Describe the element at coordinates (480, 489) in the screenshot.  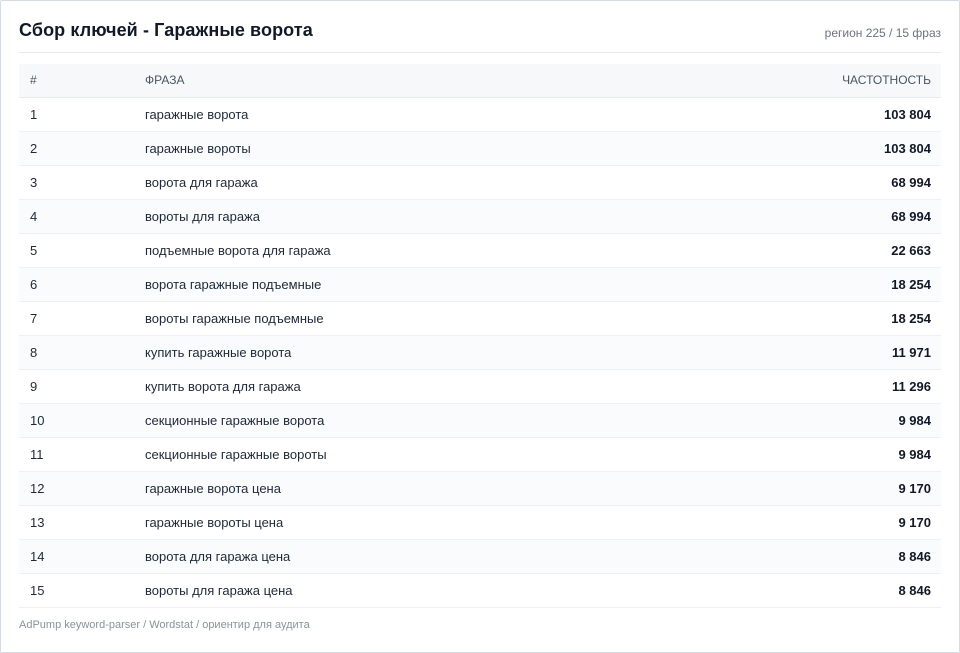
I see `table-row: 12 гаражные ворота цена 9 170` at that location.